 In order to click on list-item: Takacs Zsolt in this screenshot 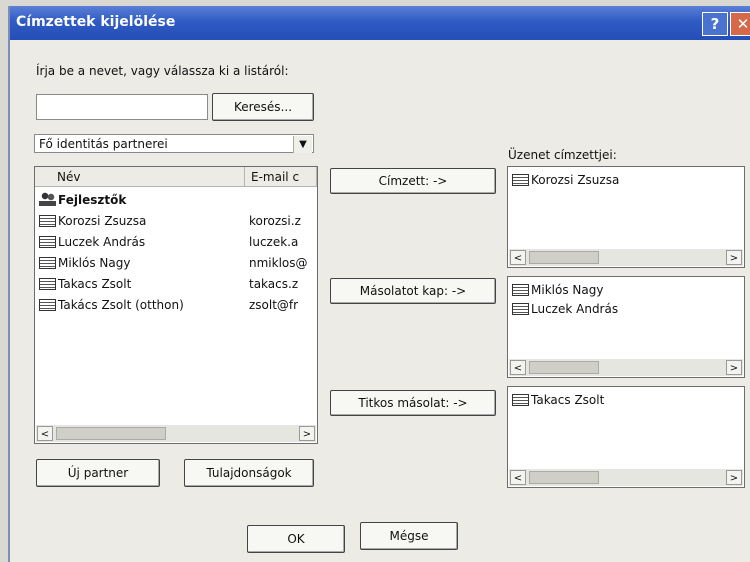, I will do `click(558, 400)`.